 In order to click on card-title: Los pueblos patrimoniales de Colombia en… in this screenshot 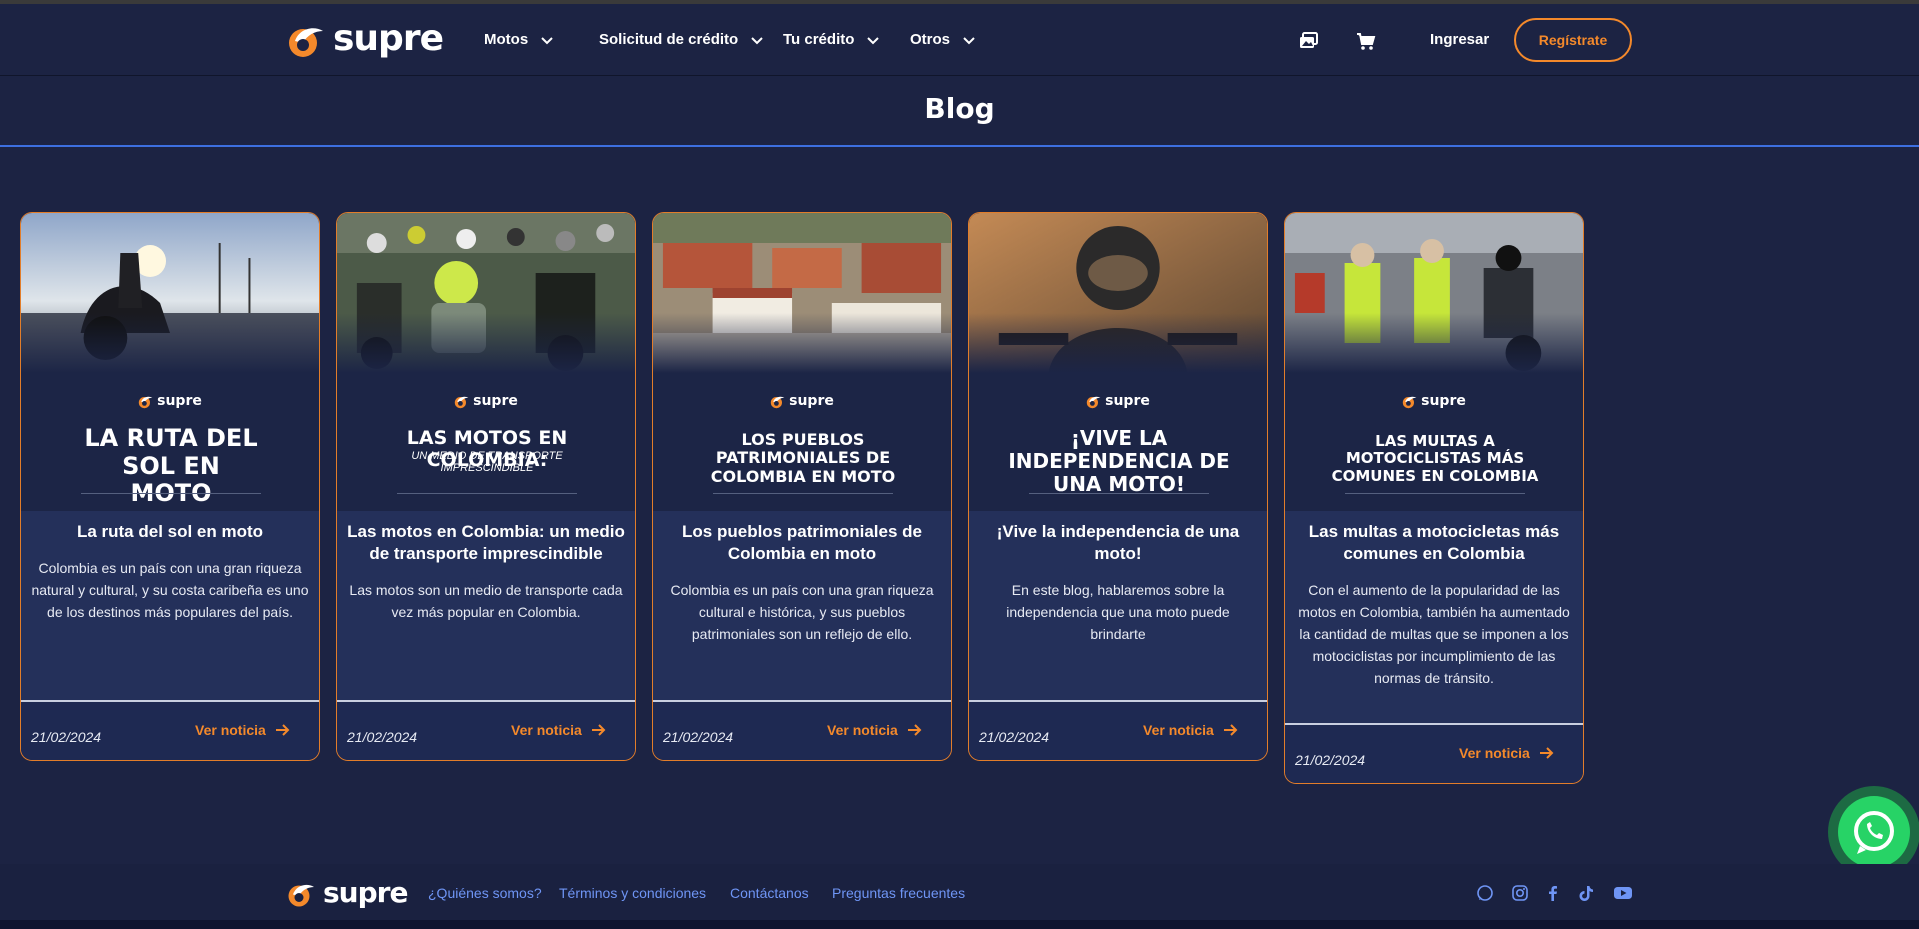, I will do `click(802, 542)`.